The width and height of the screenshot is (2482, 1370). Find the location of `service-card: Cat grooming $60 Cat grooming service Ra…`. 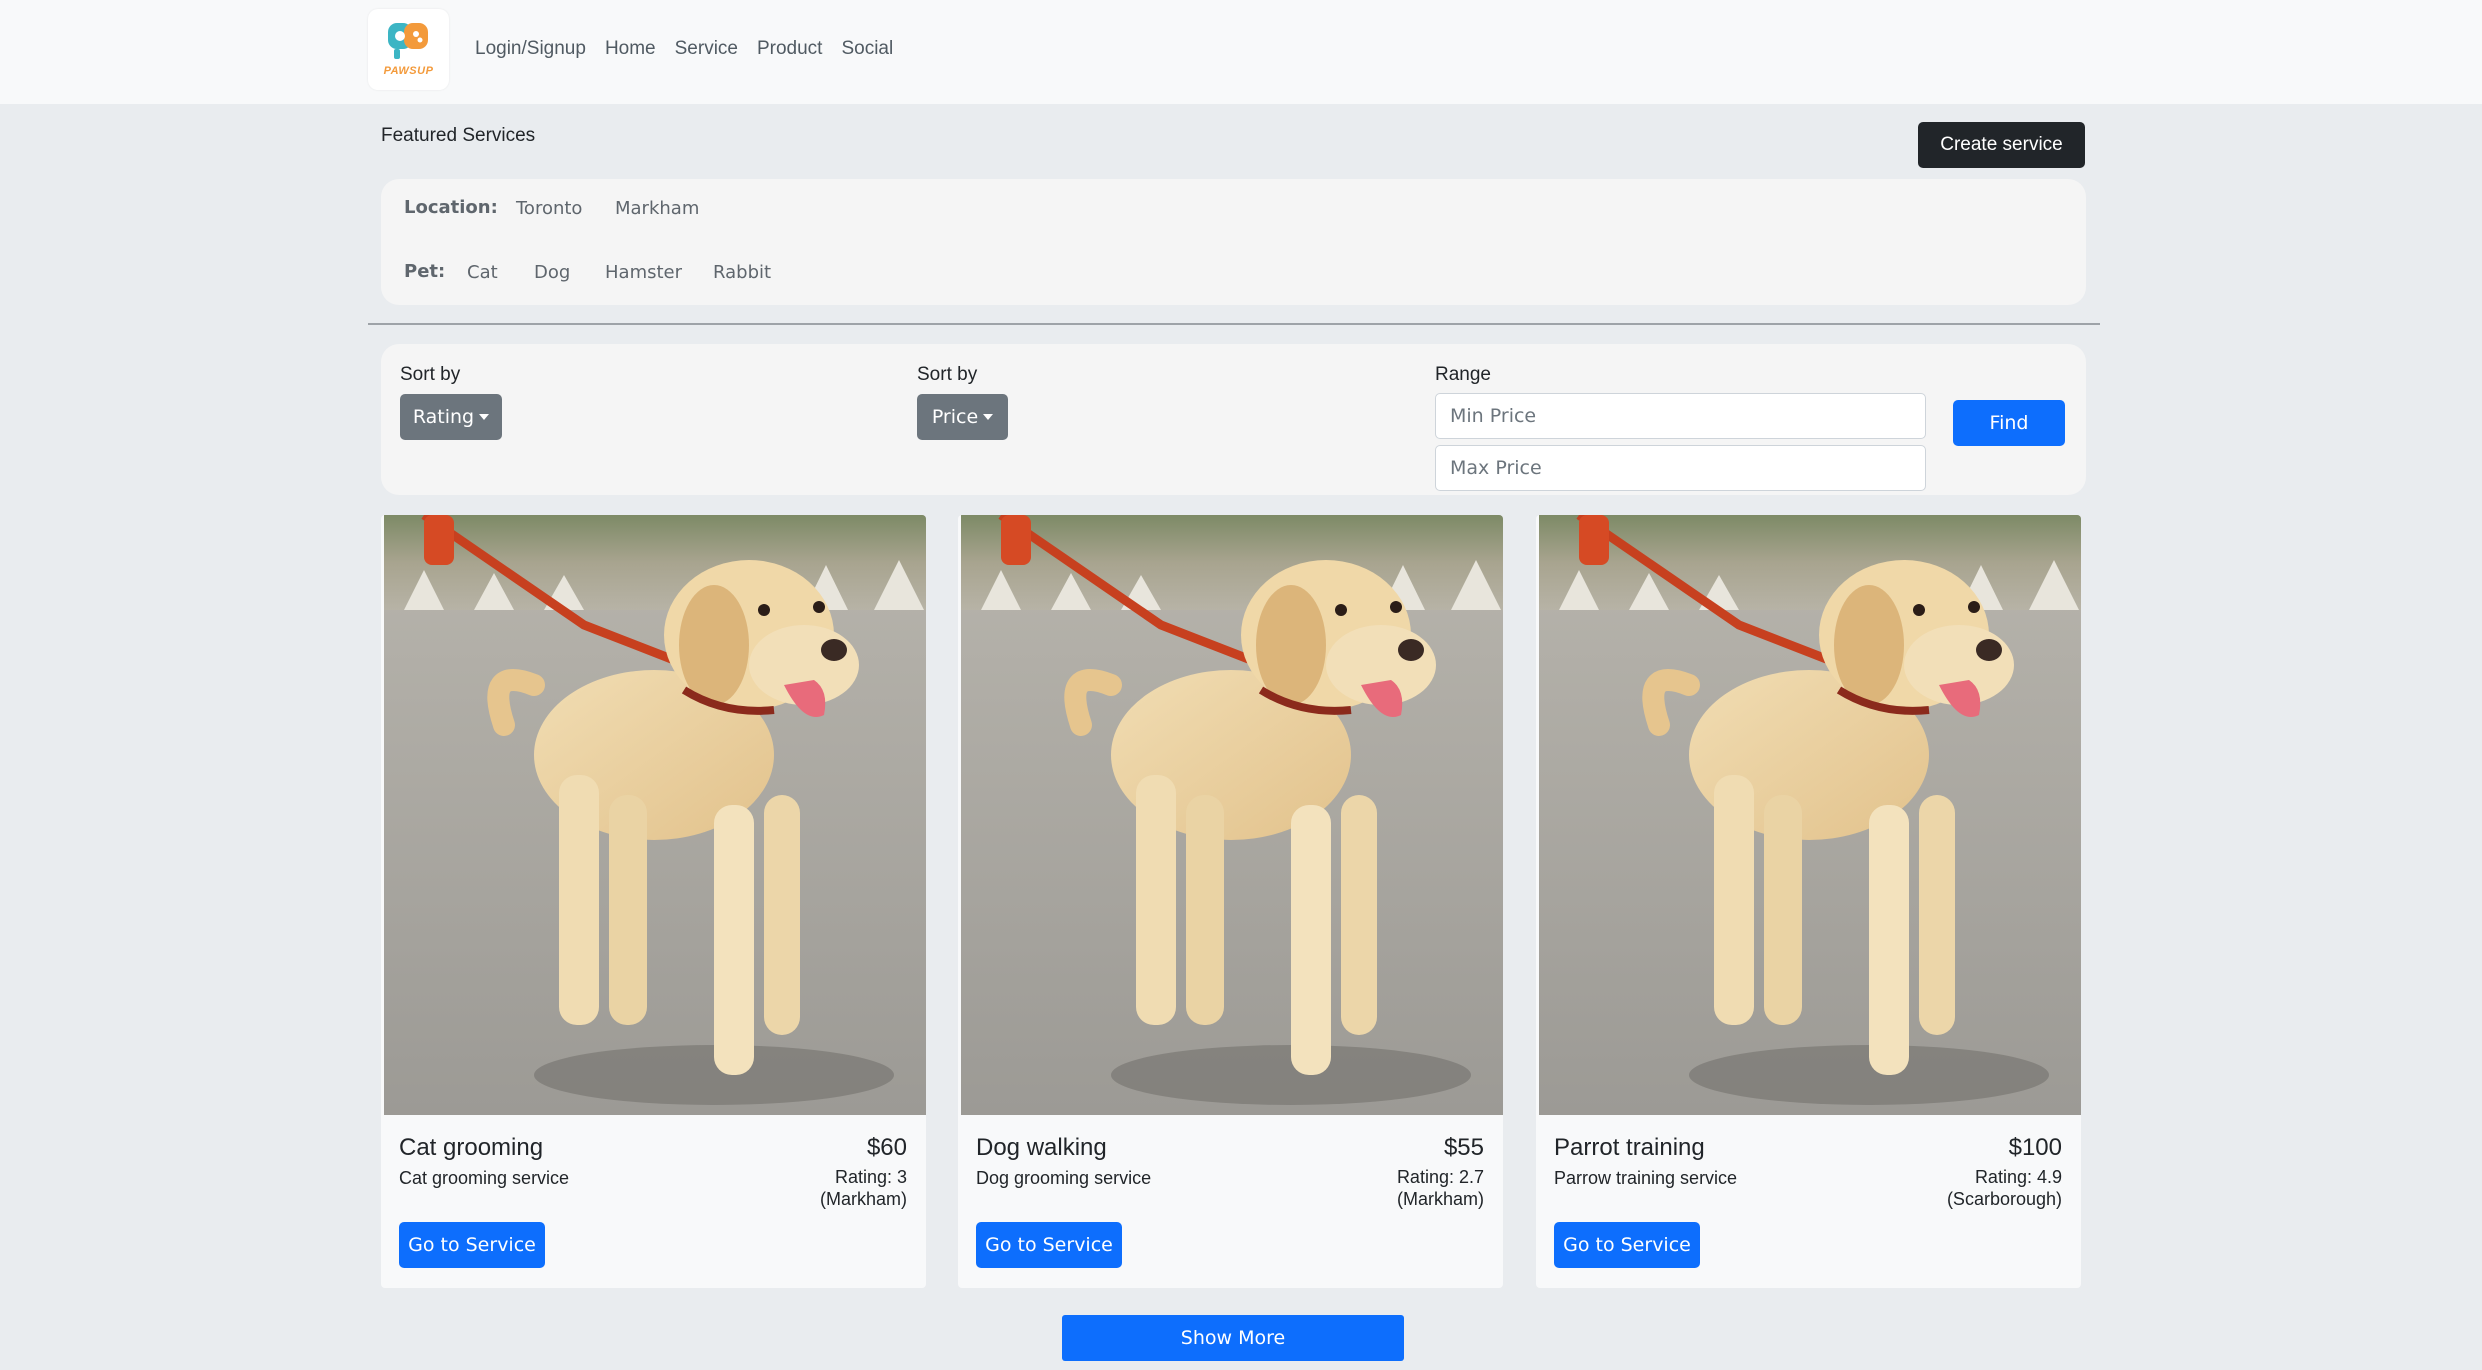

service-card: Cat grooming $60 Cat grooming service Ra… is located at coordinates (653, 901).